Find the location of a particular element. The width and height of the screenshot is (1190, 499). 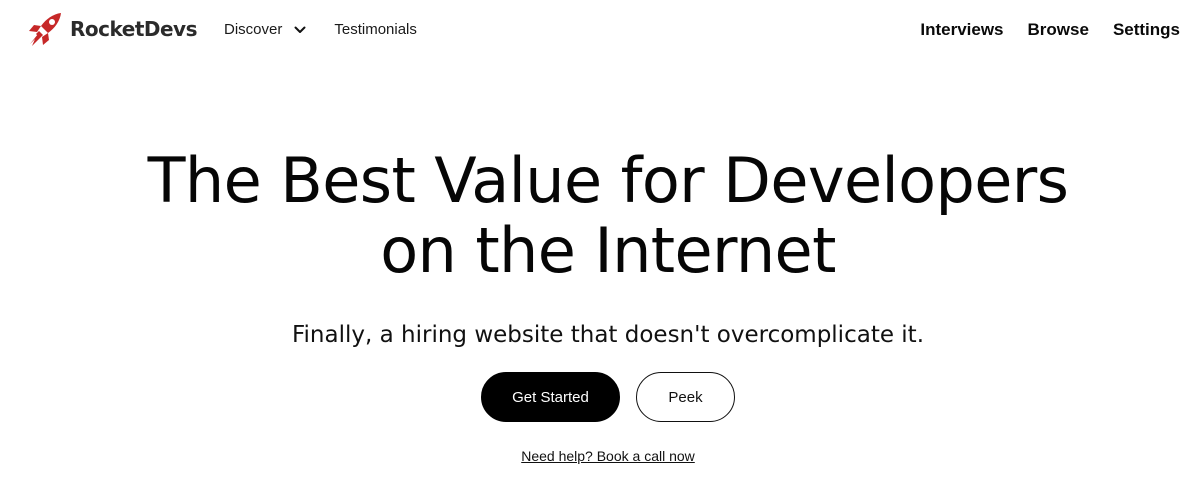

hero-title-line-2: on the Internet is located at coordinates (608, 250).